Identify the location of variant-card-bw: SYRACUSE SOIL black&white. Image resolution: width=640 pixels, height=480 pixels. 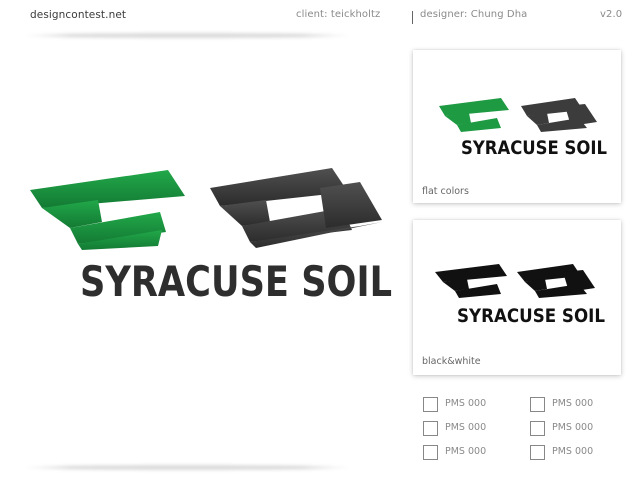
(517, 297).